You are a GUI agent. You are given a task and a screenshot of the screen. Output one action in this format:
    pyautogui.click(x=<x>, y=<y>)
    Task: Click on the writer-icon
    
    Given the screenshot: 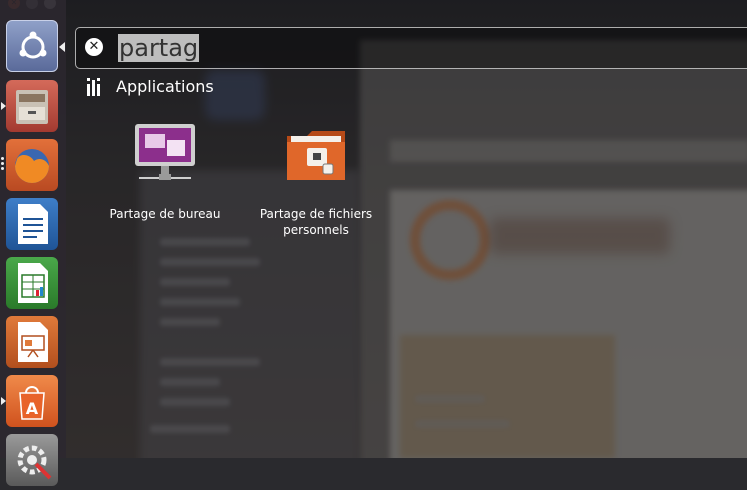 What is the action you would take?
    pyautogui.click(x=32, y=224)
    